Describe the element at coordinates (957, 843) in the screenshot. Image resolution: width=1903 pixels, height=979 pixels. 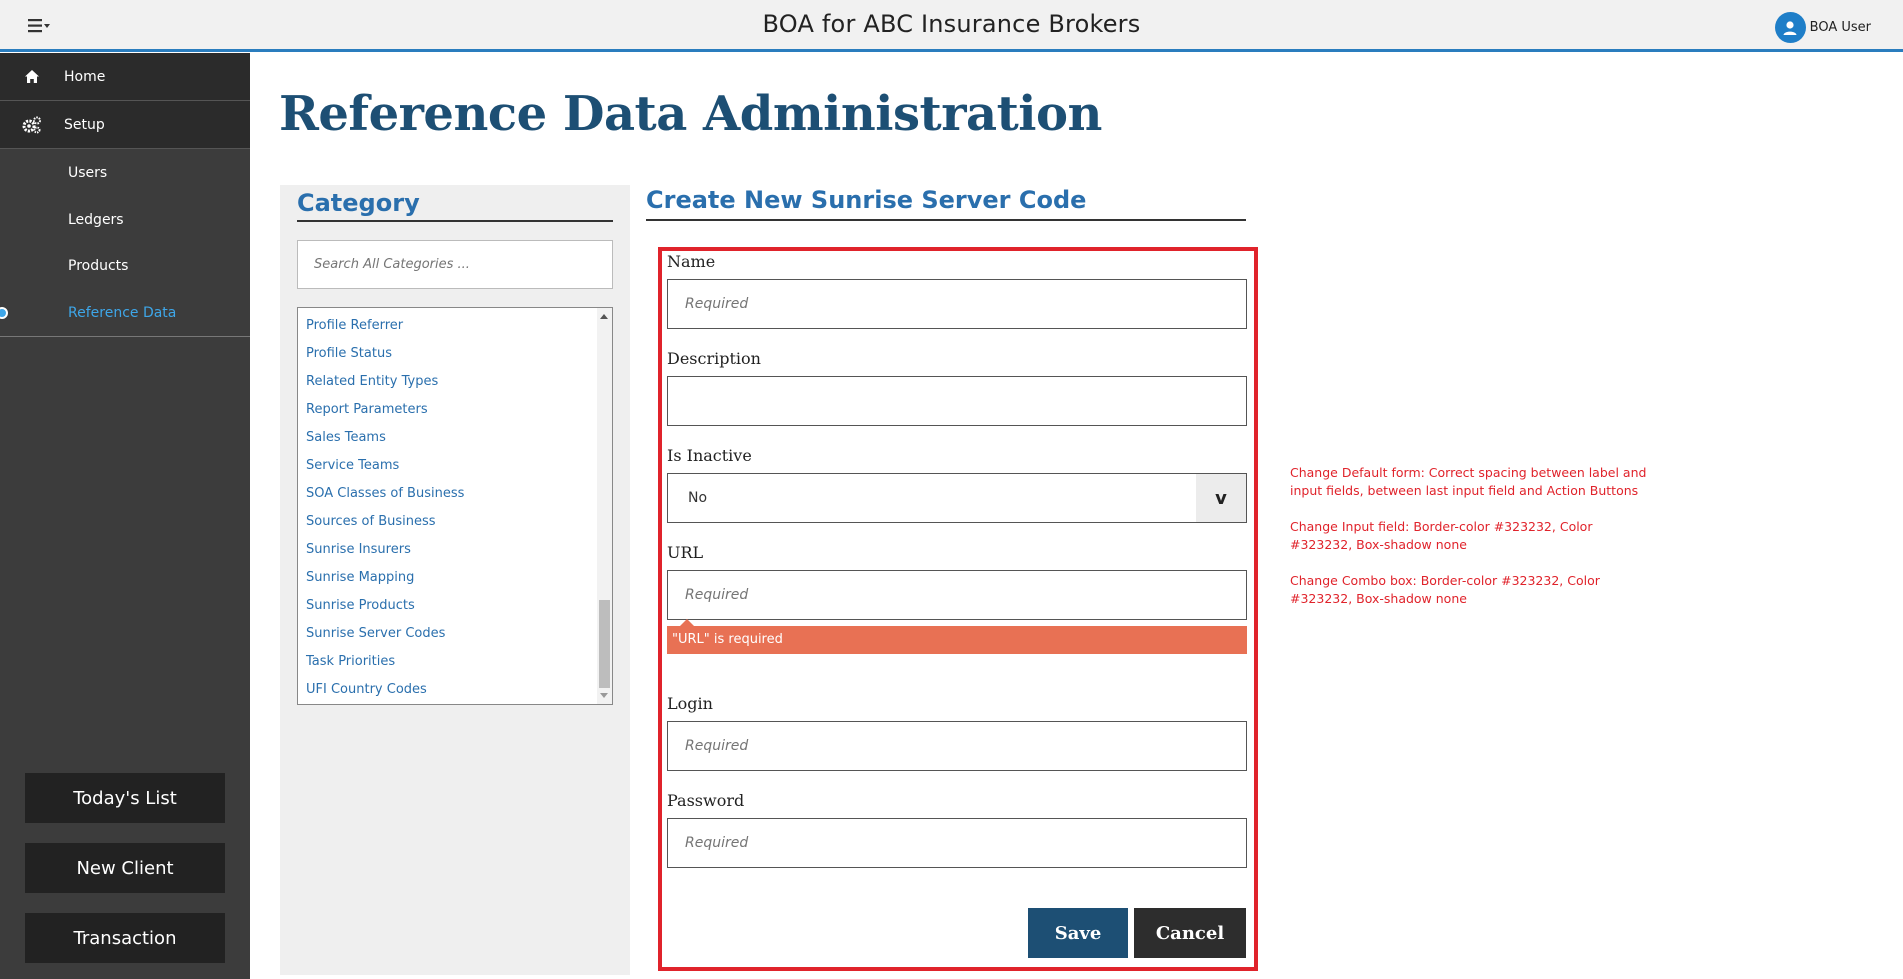
I see `password-input` at that location.